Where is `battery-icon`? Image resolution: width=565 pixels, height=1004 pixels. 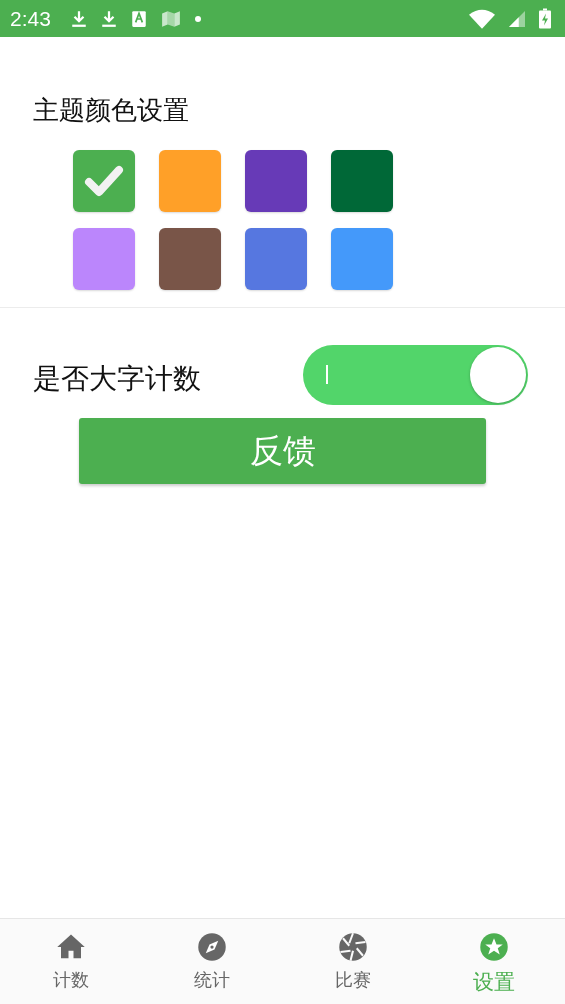 battery-icon is located at coordinates (545, 18).